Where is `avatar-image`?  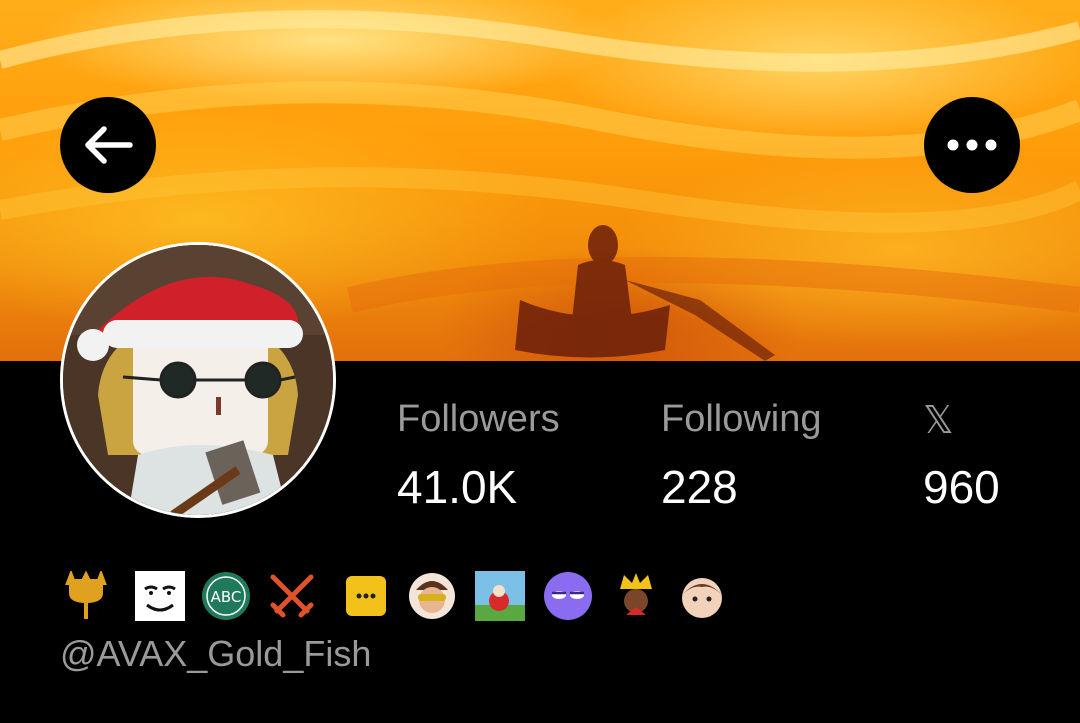
avatar-image is located at coordinates (198, 380).